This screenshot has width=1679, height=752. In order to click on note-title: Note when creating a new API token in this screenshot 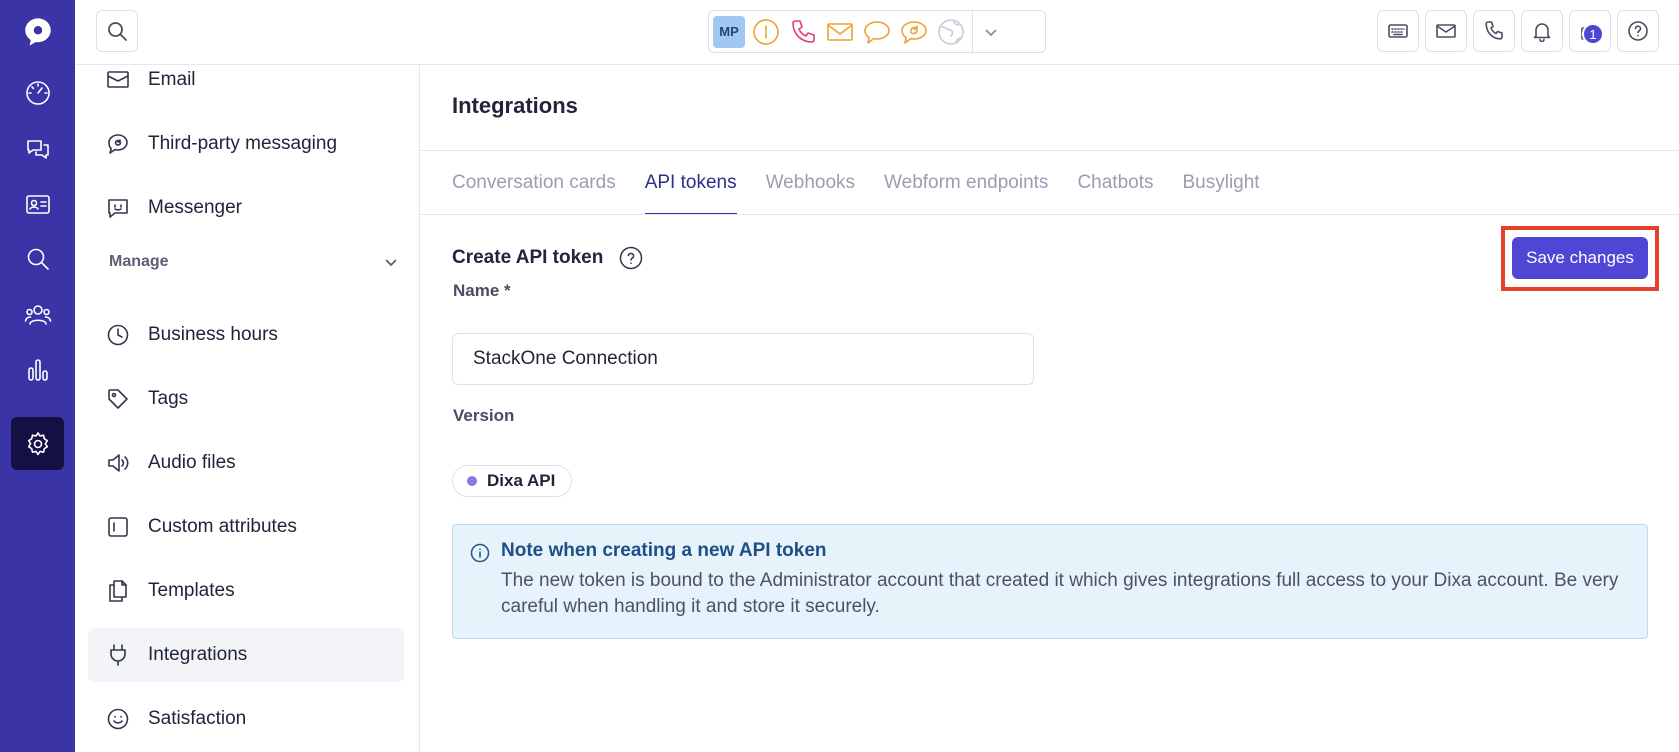, I will do `click(664, 550)`.